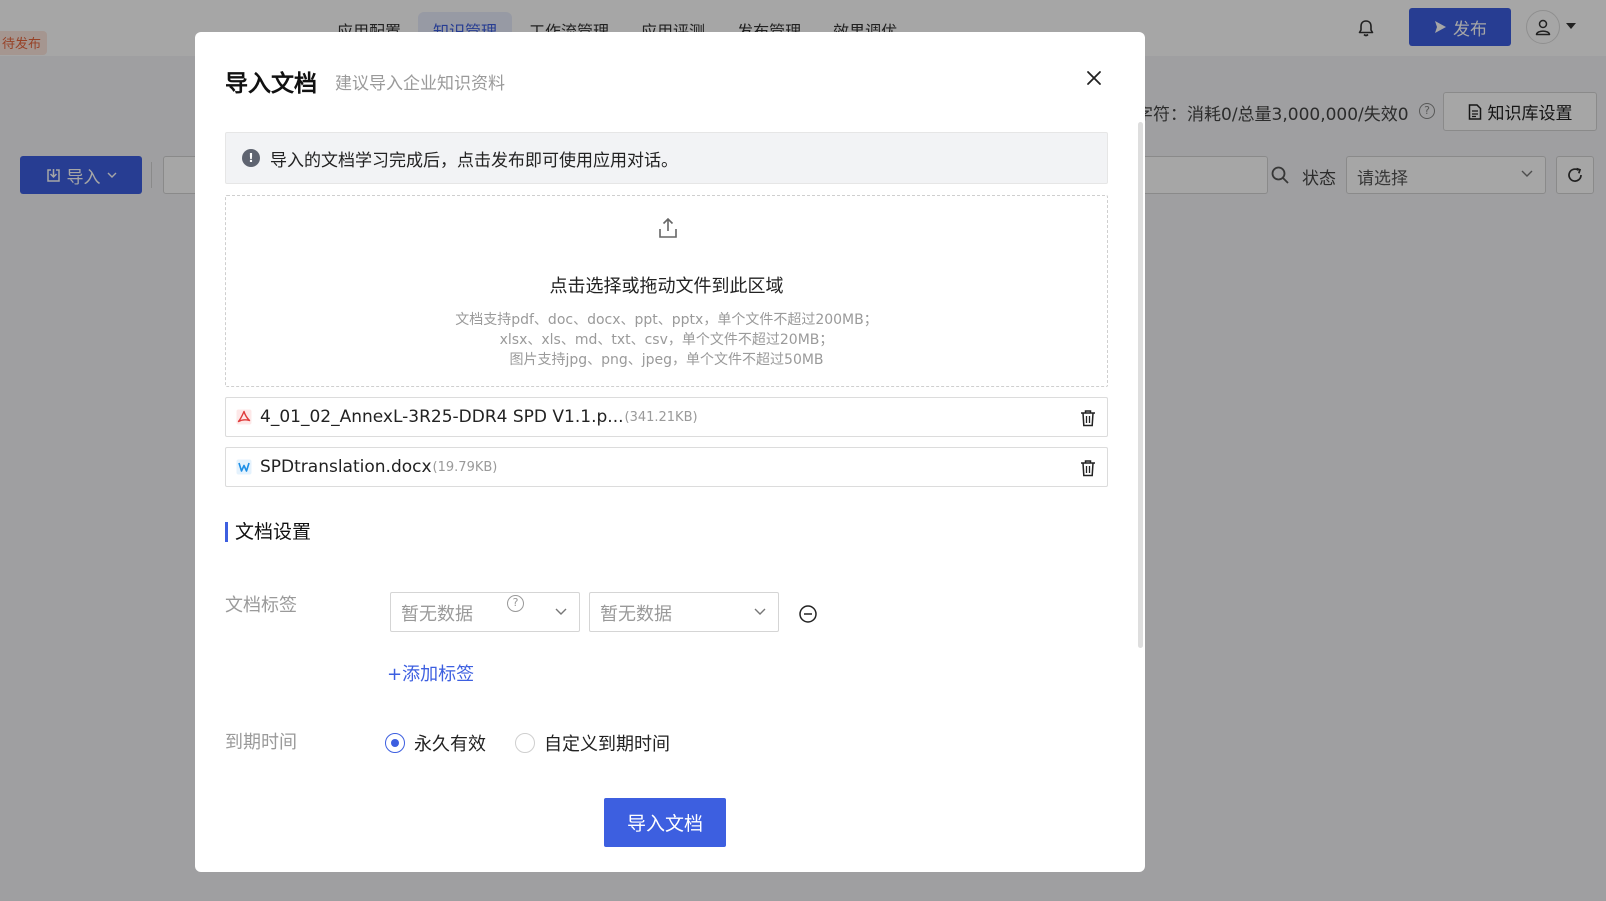  Describe the element at coordinates (261, 742) in the screenshot. I see `expiry-field-label: 到期时间` at that location.